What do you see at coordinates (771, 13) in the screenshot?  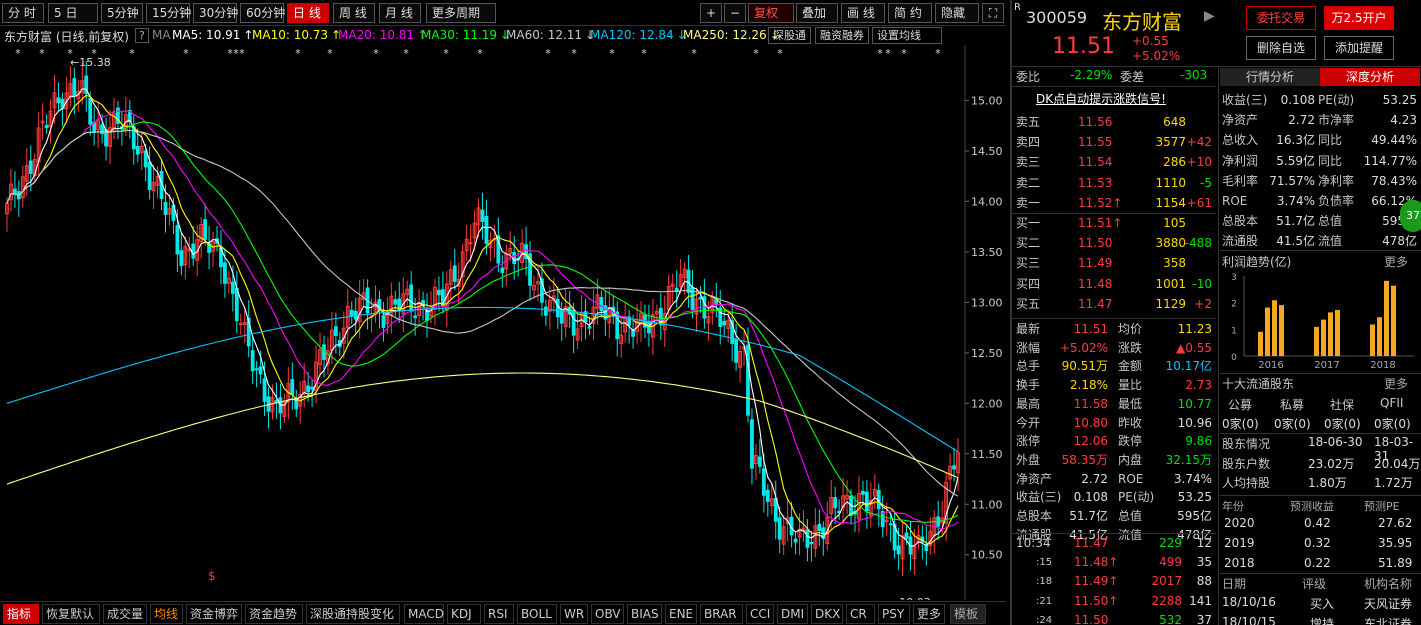 I see `fuquan-button: 复权` at bounding box center [771, 13].